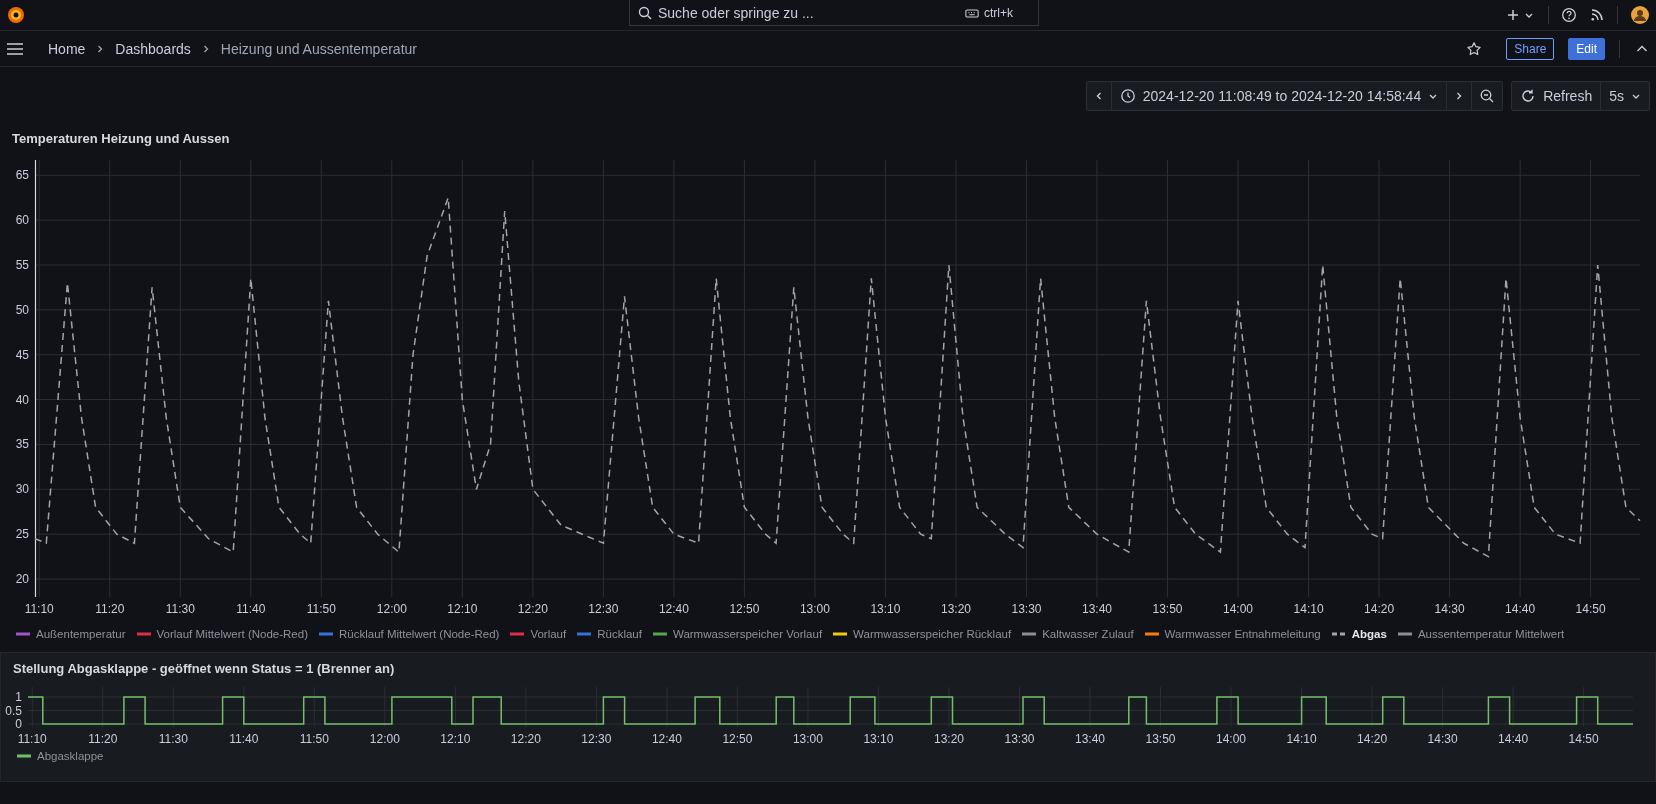 The image size is (1656, 804). What do you see at coordinates (22, 354) in the screenshot?
I see `axis-label: 45` at bounding box center [22, 354].